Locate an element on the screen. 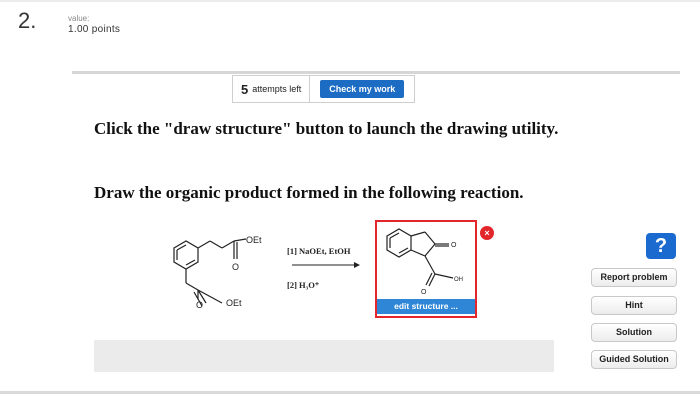 This screenshot has height=394, width=700. label-o-ester: O is located at coordinates (199, 305).